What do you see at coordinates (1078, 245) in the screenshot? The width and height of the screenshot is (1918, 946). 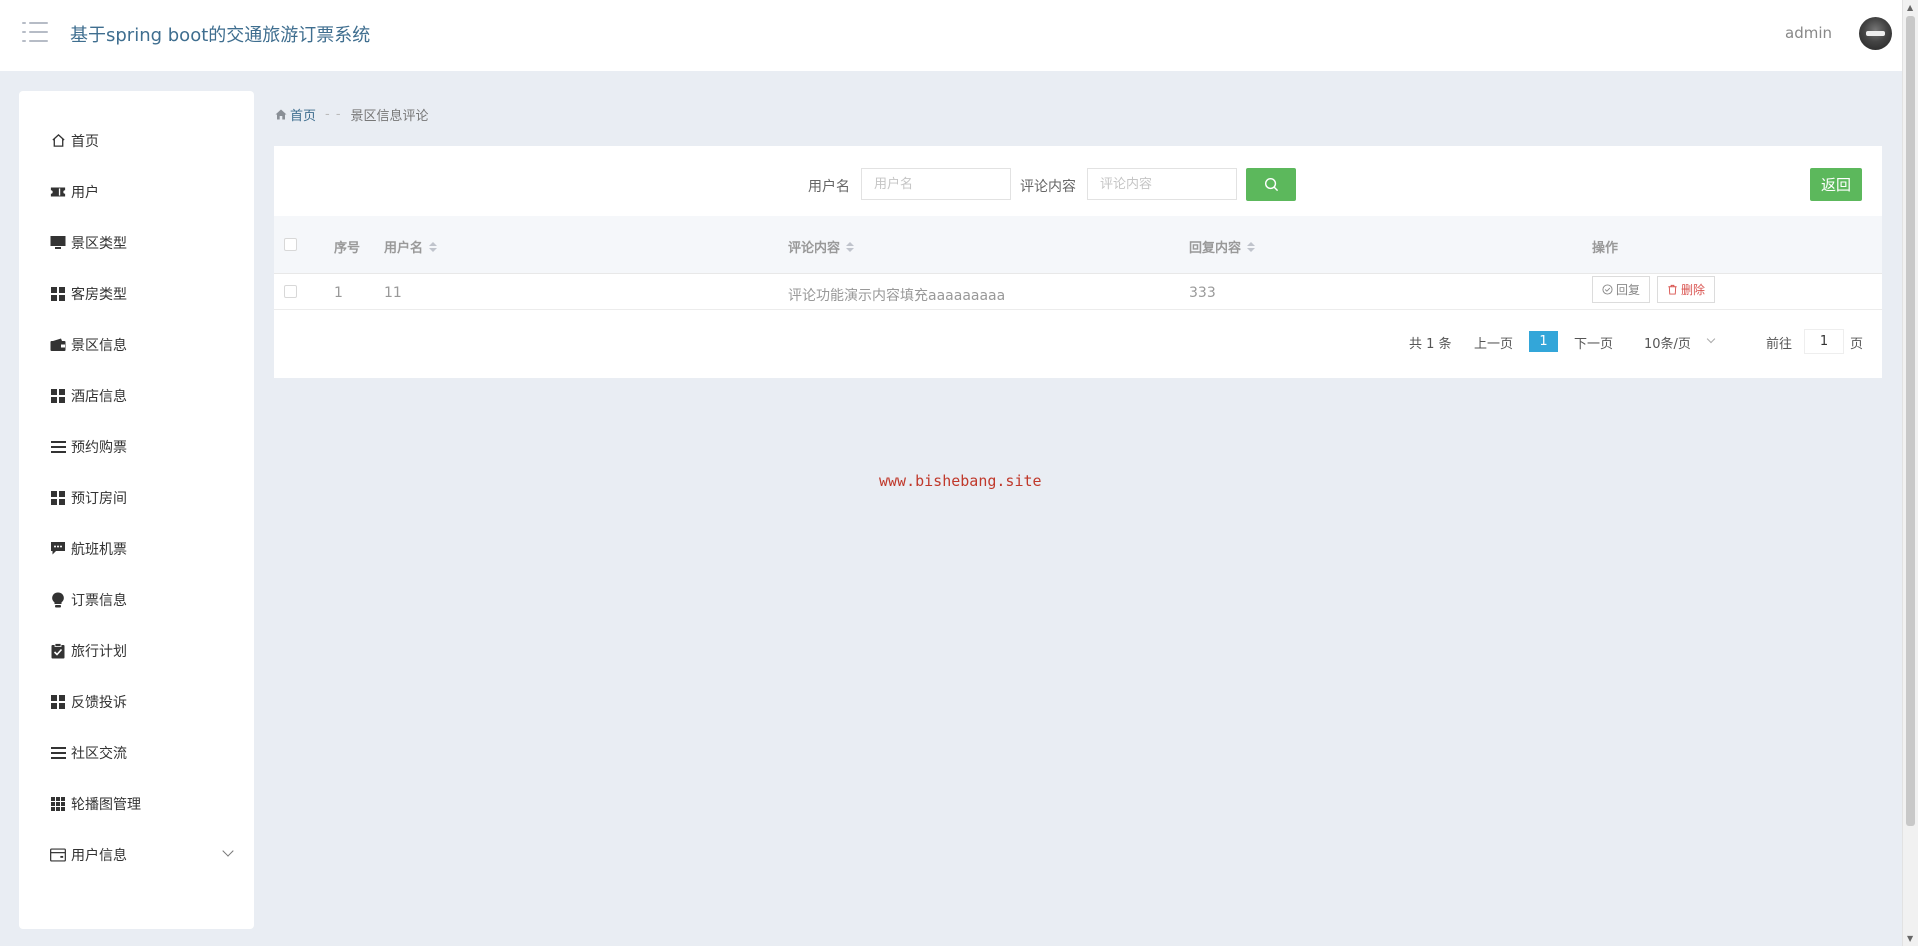 I see `table-header: 序号 用户名 评论内容 回复内容 操作` at bounding box center [1078, 245].